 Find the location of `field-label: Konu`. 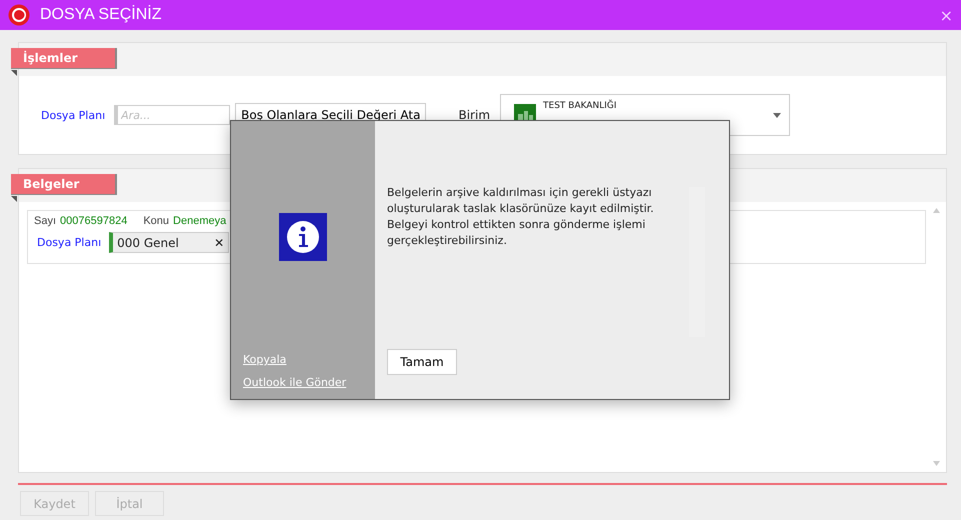

field-label: Konu is located at coordinates (156, 221).